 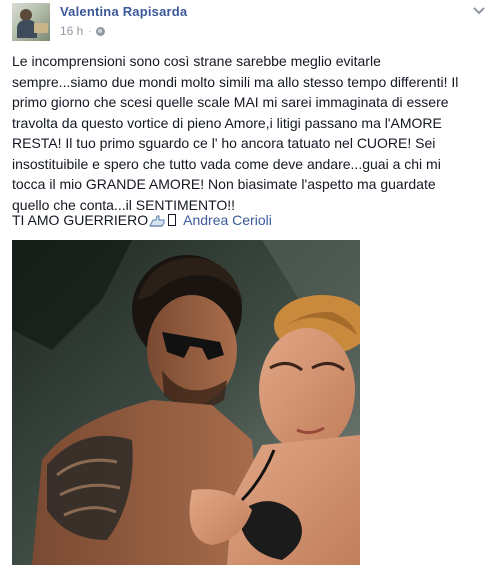 I want to click on avatar, so click(x=31, y=22).